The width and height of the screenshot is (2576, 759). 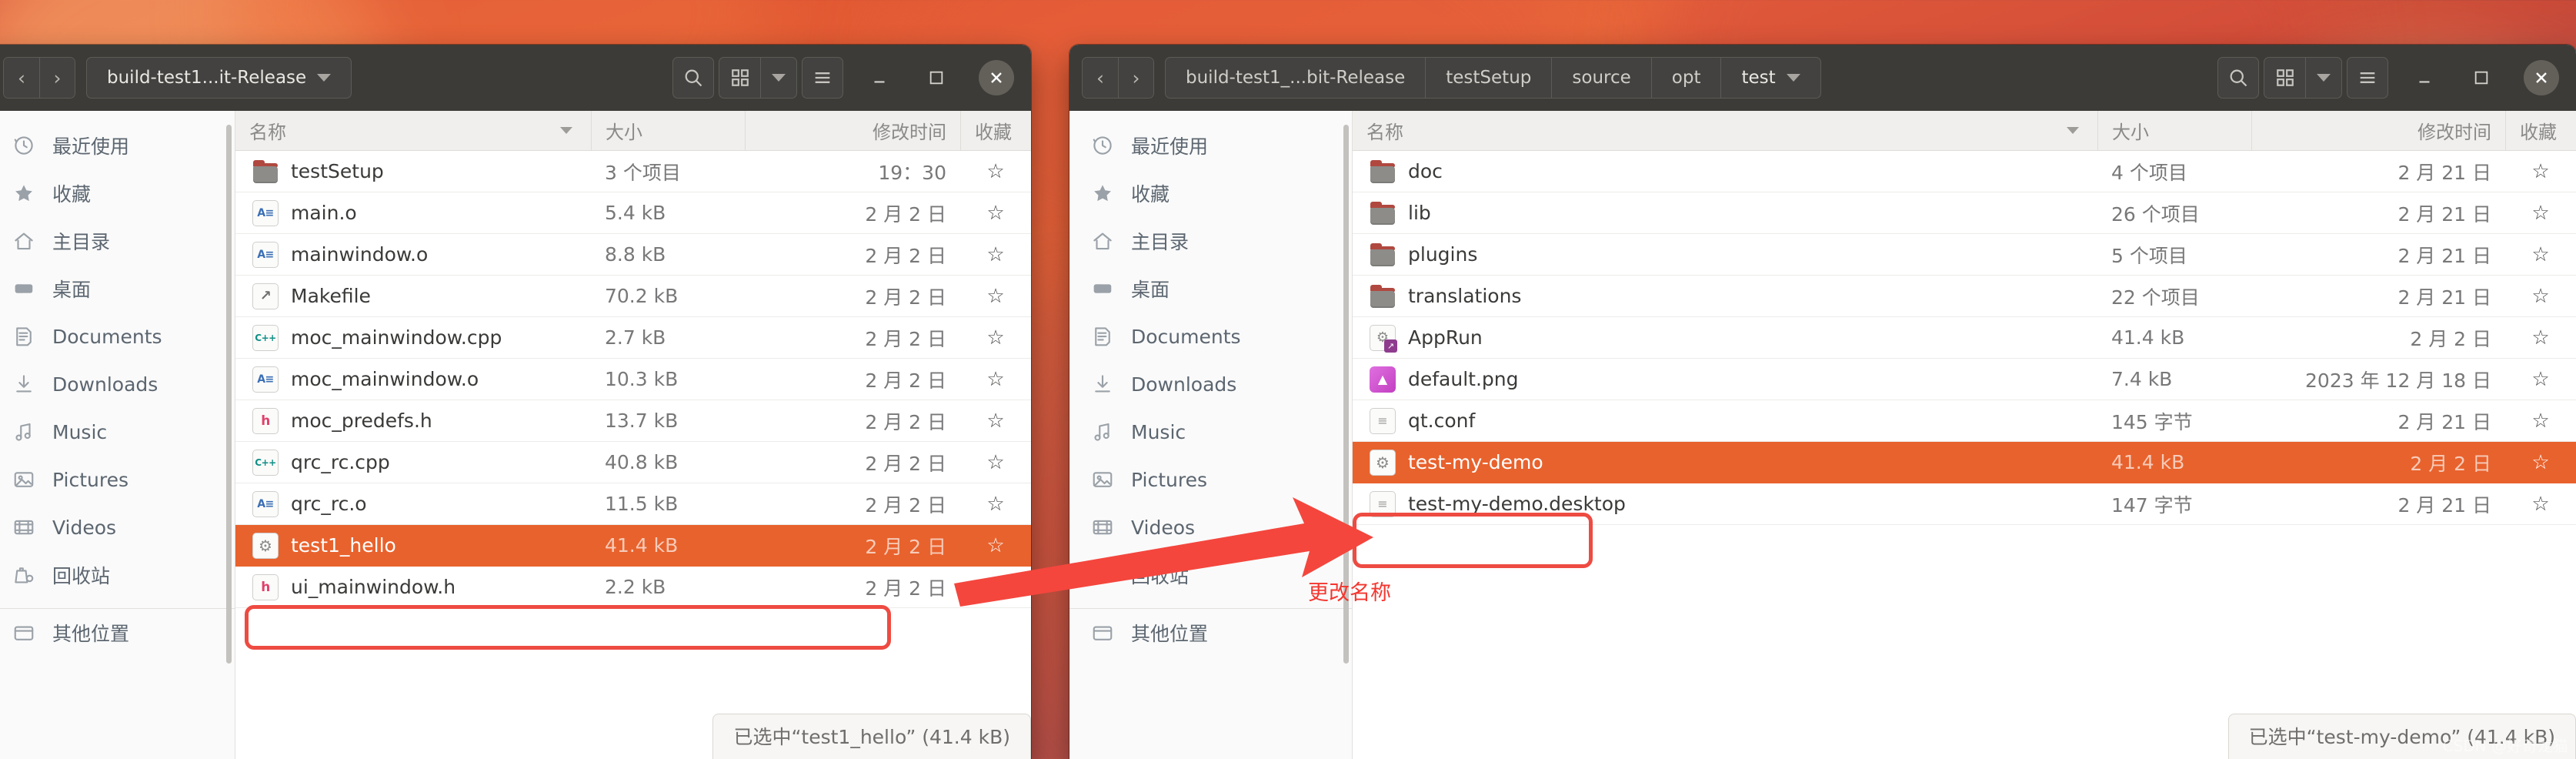 I want to click on table-row: ≡ qt.conf 145 字节 2 月 21 日 ☆, so click(x=1965, y=421).